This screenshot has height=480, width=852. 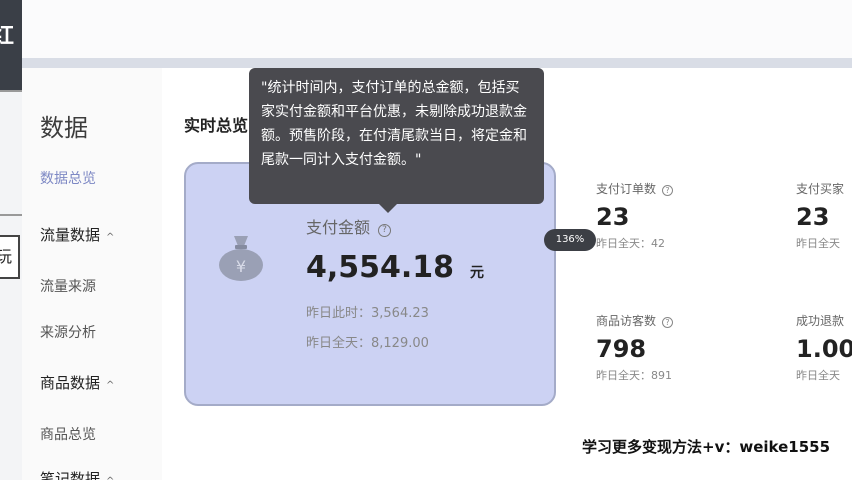 What do you see at coordinates (437, 63) in the screenshot?
I see `top-bar-shadow` at bounding box center [437, 63].